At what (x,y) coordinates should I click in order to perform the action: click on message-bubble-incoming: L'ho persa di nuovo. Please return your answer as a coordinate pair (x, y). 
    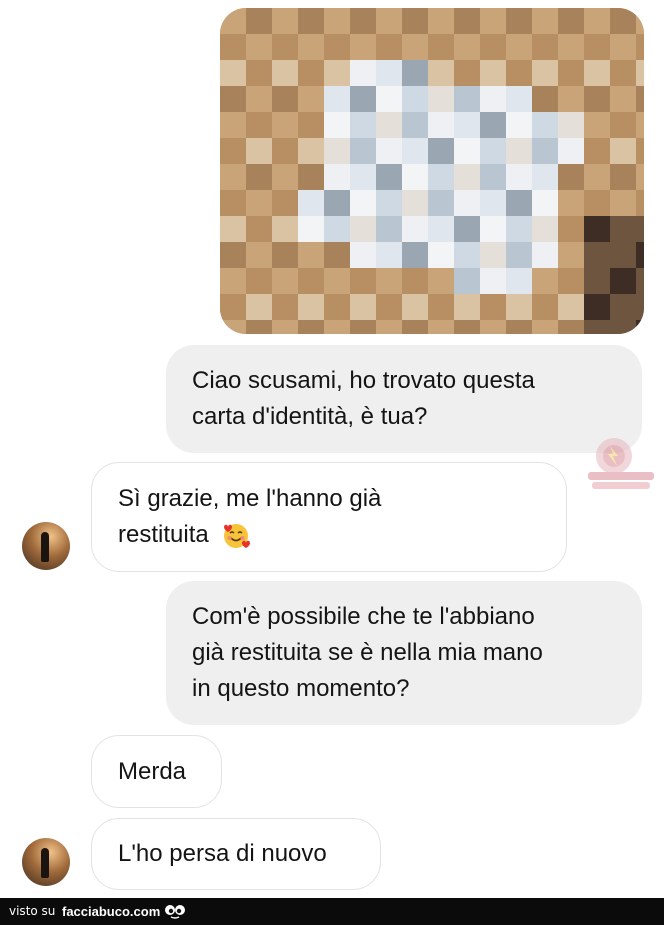
    Looking at the image, I should click on (236, 854).